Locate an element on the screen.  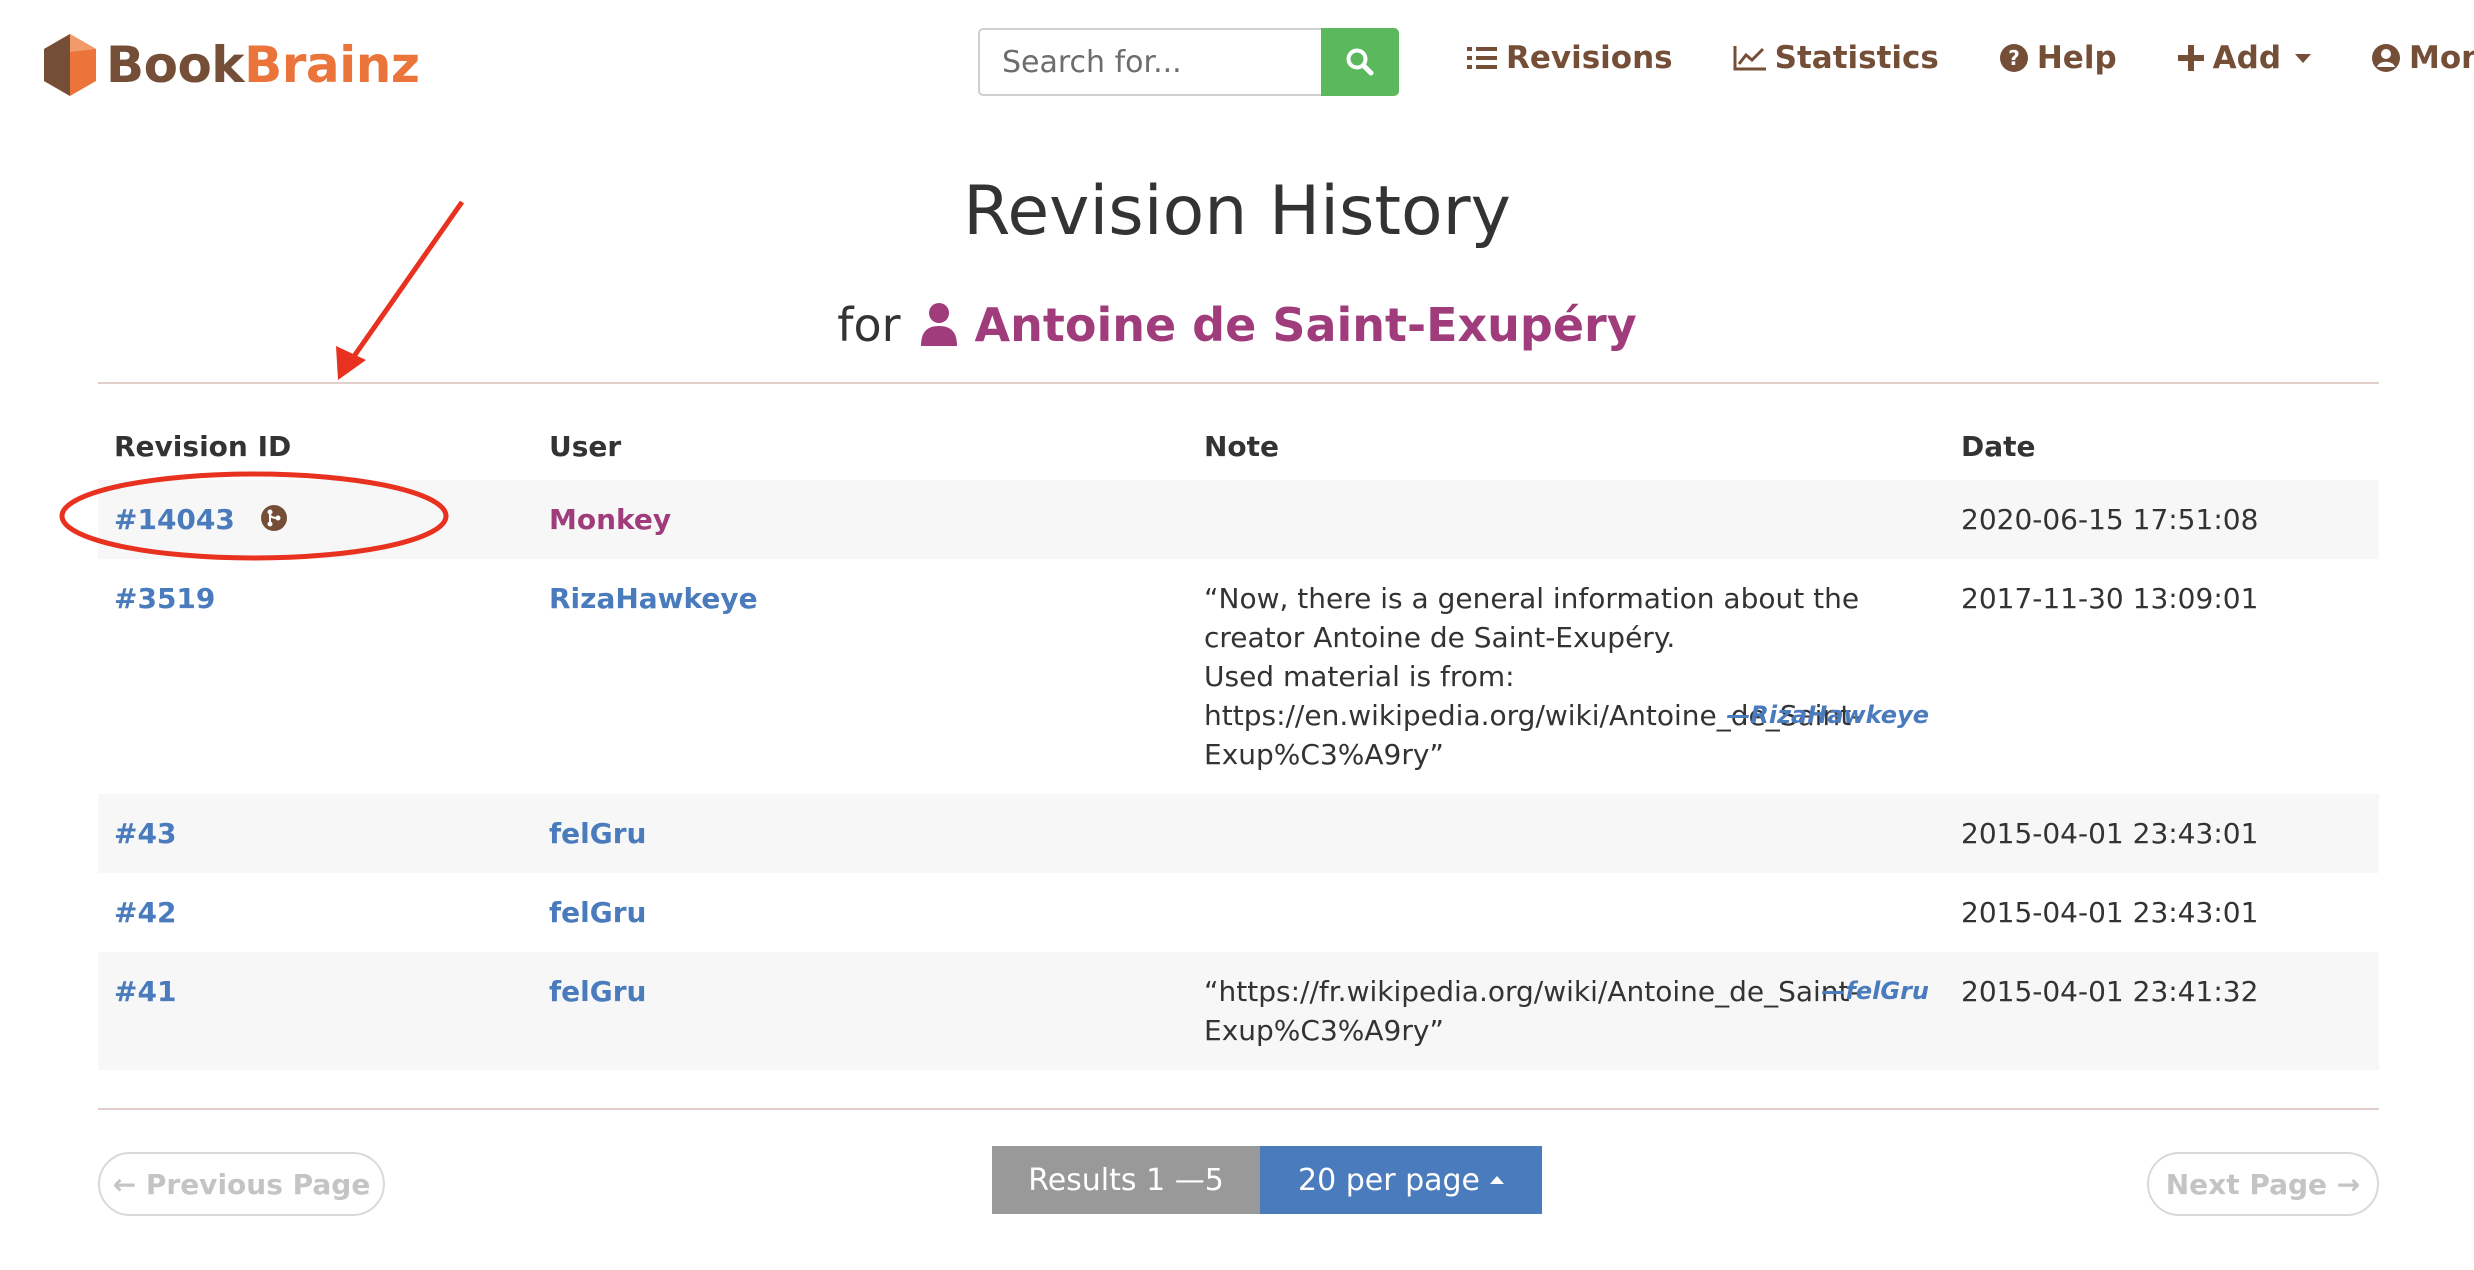
table-row: #43 felGru 2015-04-01 23:43:01 is located at coordinates (1238, 833).